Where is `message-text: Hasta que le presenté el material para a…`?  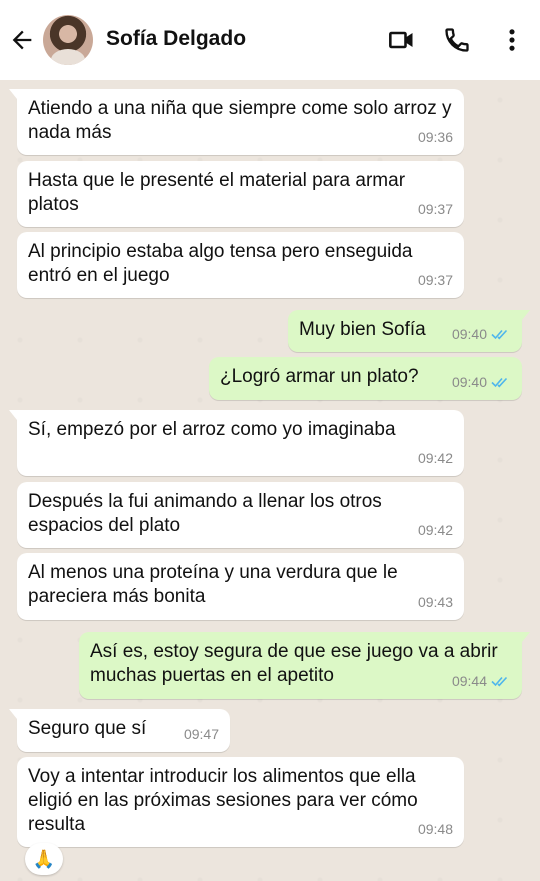
message-text: Hasta que le presenté el material para a… is located at coordinates (217, 192).